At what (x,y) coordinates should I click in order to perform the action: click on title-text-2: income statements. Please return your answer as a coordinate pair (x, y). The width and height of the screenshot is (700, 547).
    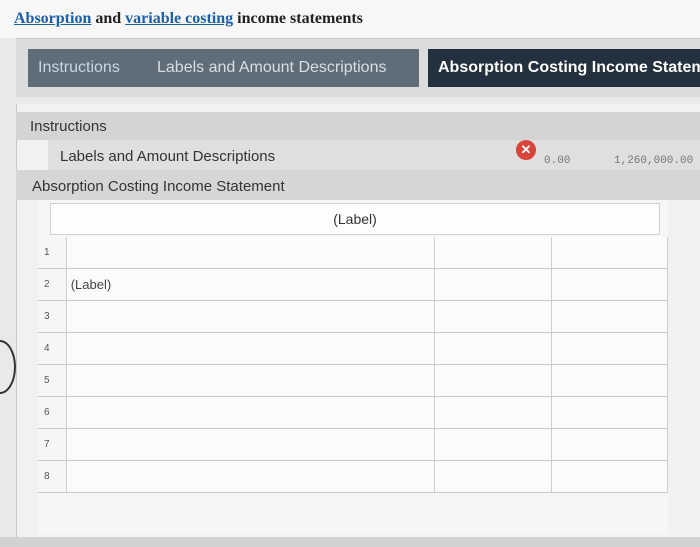
    Looking at the image, I should click on (298, 18).